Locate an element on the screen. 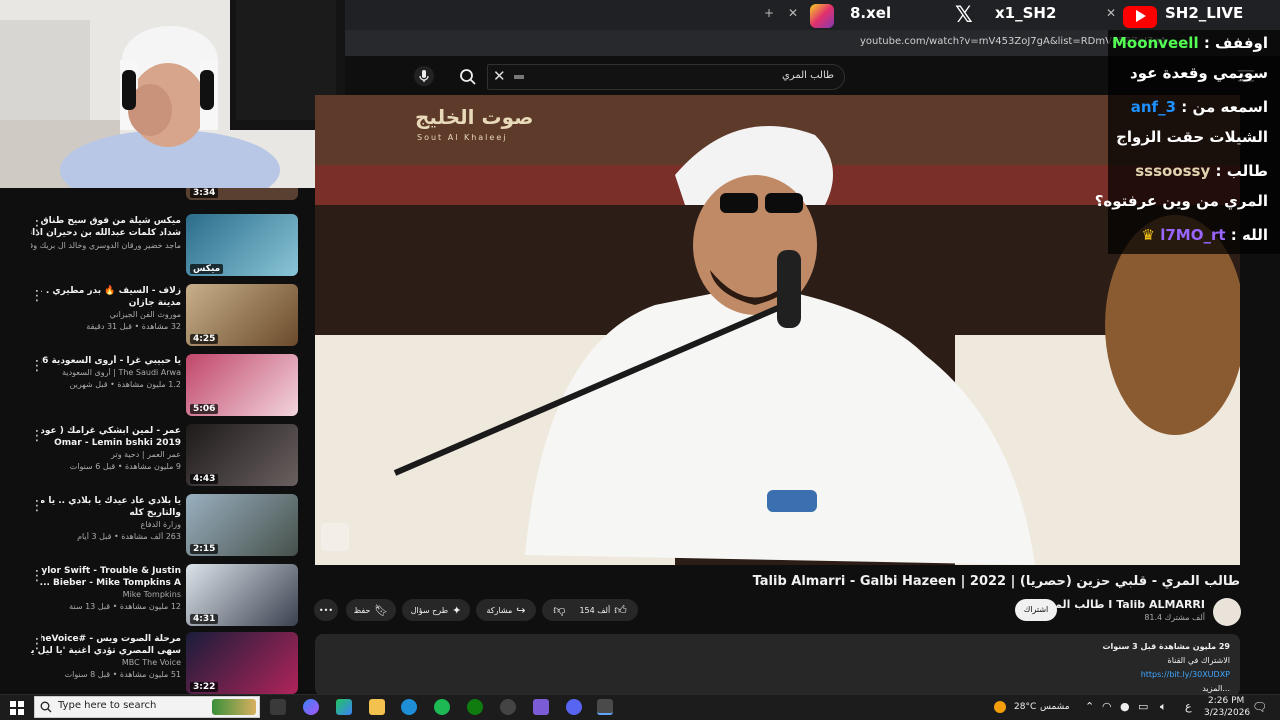 The width and height of the screenshot is (1280, 720). rec-channel: Mike Tompkins is located at coordinates (106, 594).